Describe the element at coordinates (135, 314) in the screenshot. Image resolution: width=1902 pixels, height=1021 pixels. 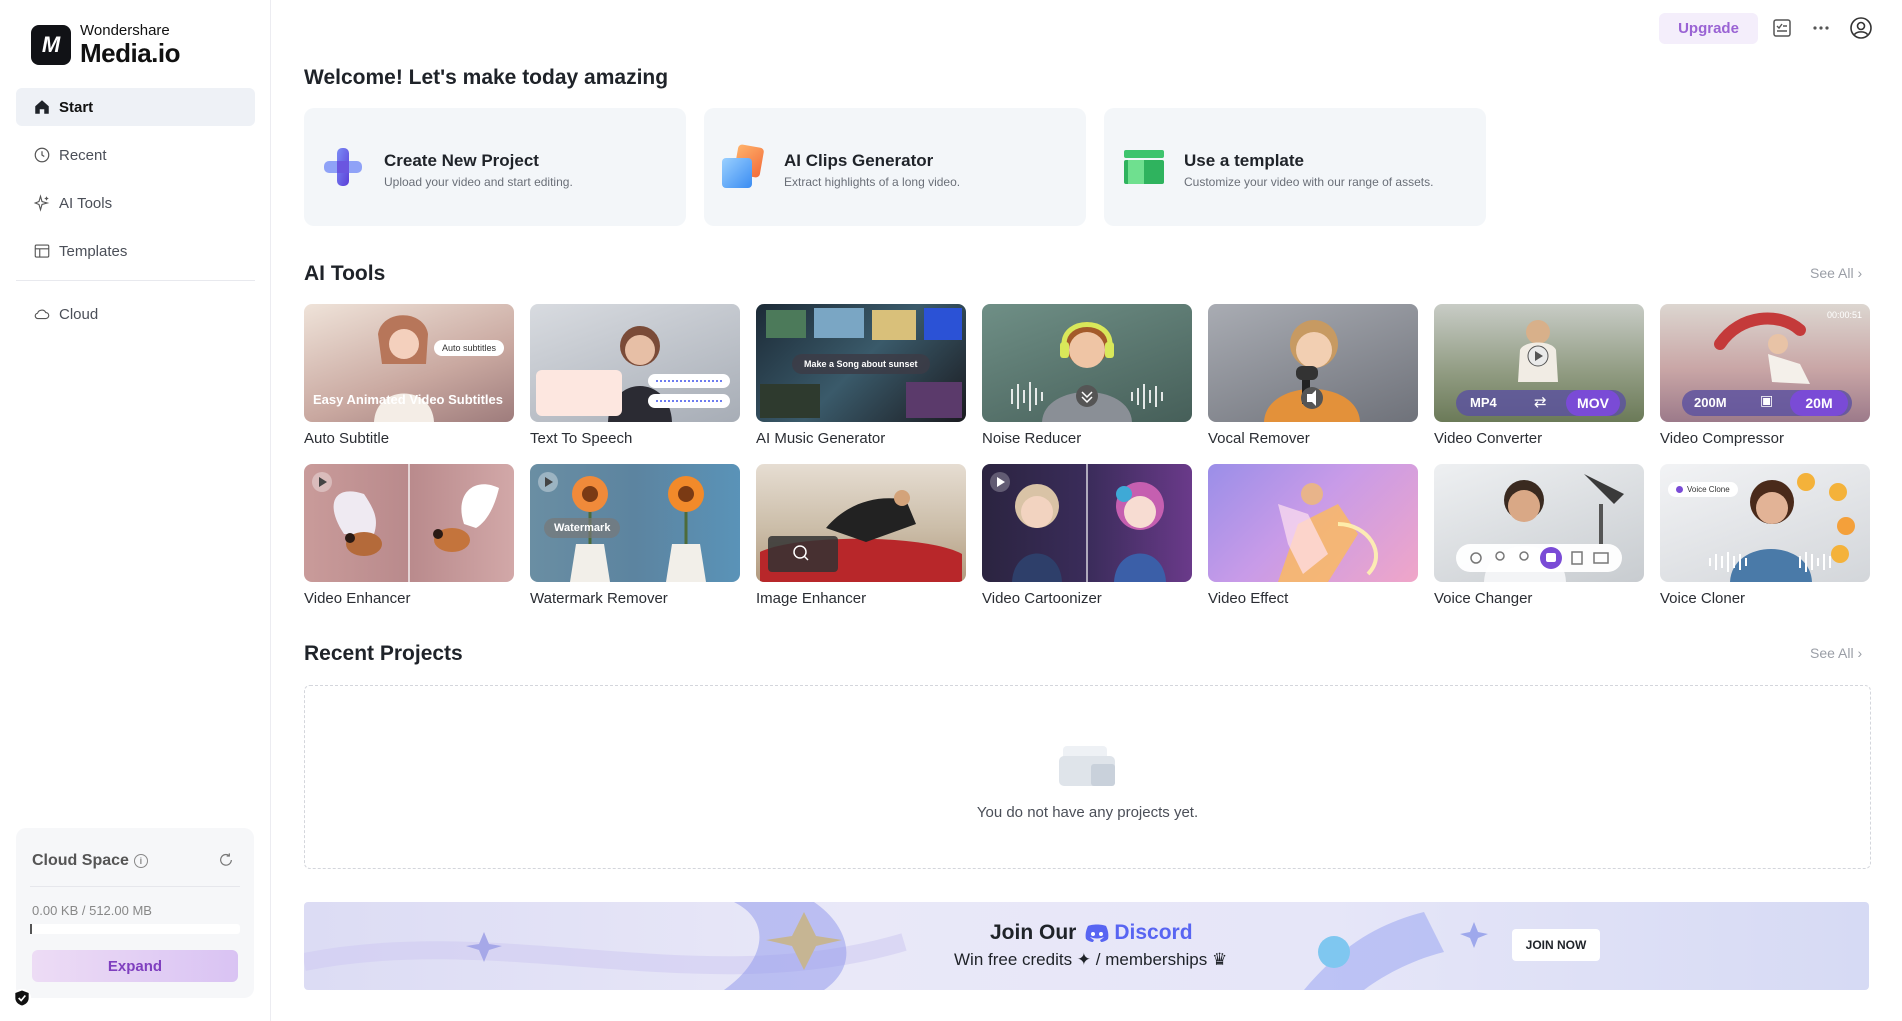
I see `sidebar-item-cloud: Cloud` at that location.